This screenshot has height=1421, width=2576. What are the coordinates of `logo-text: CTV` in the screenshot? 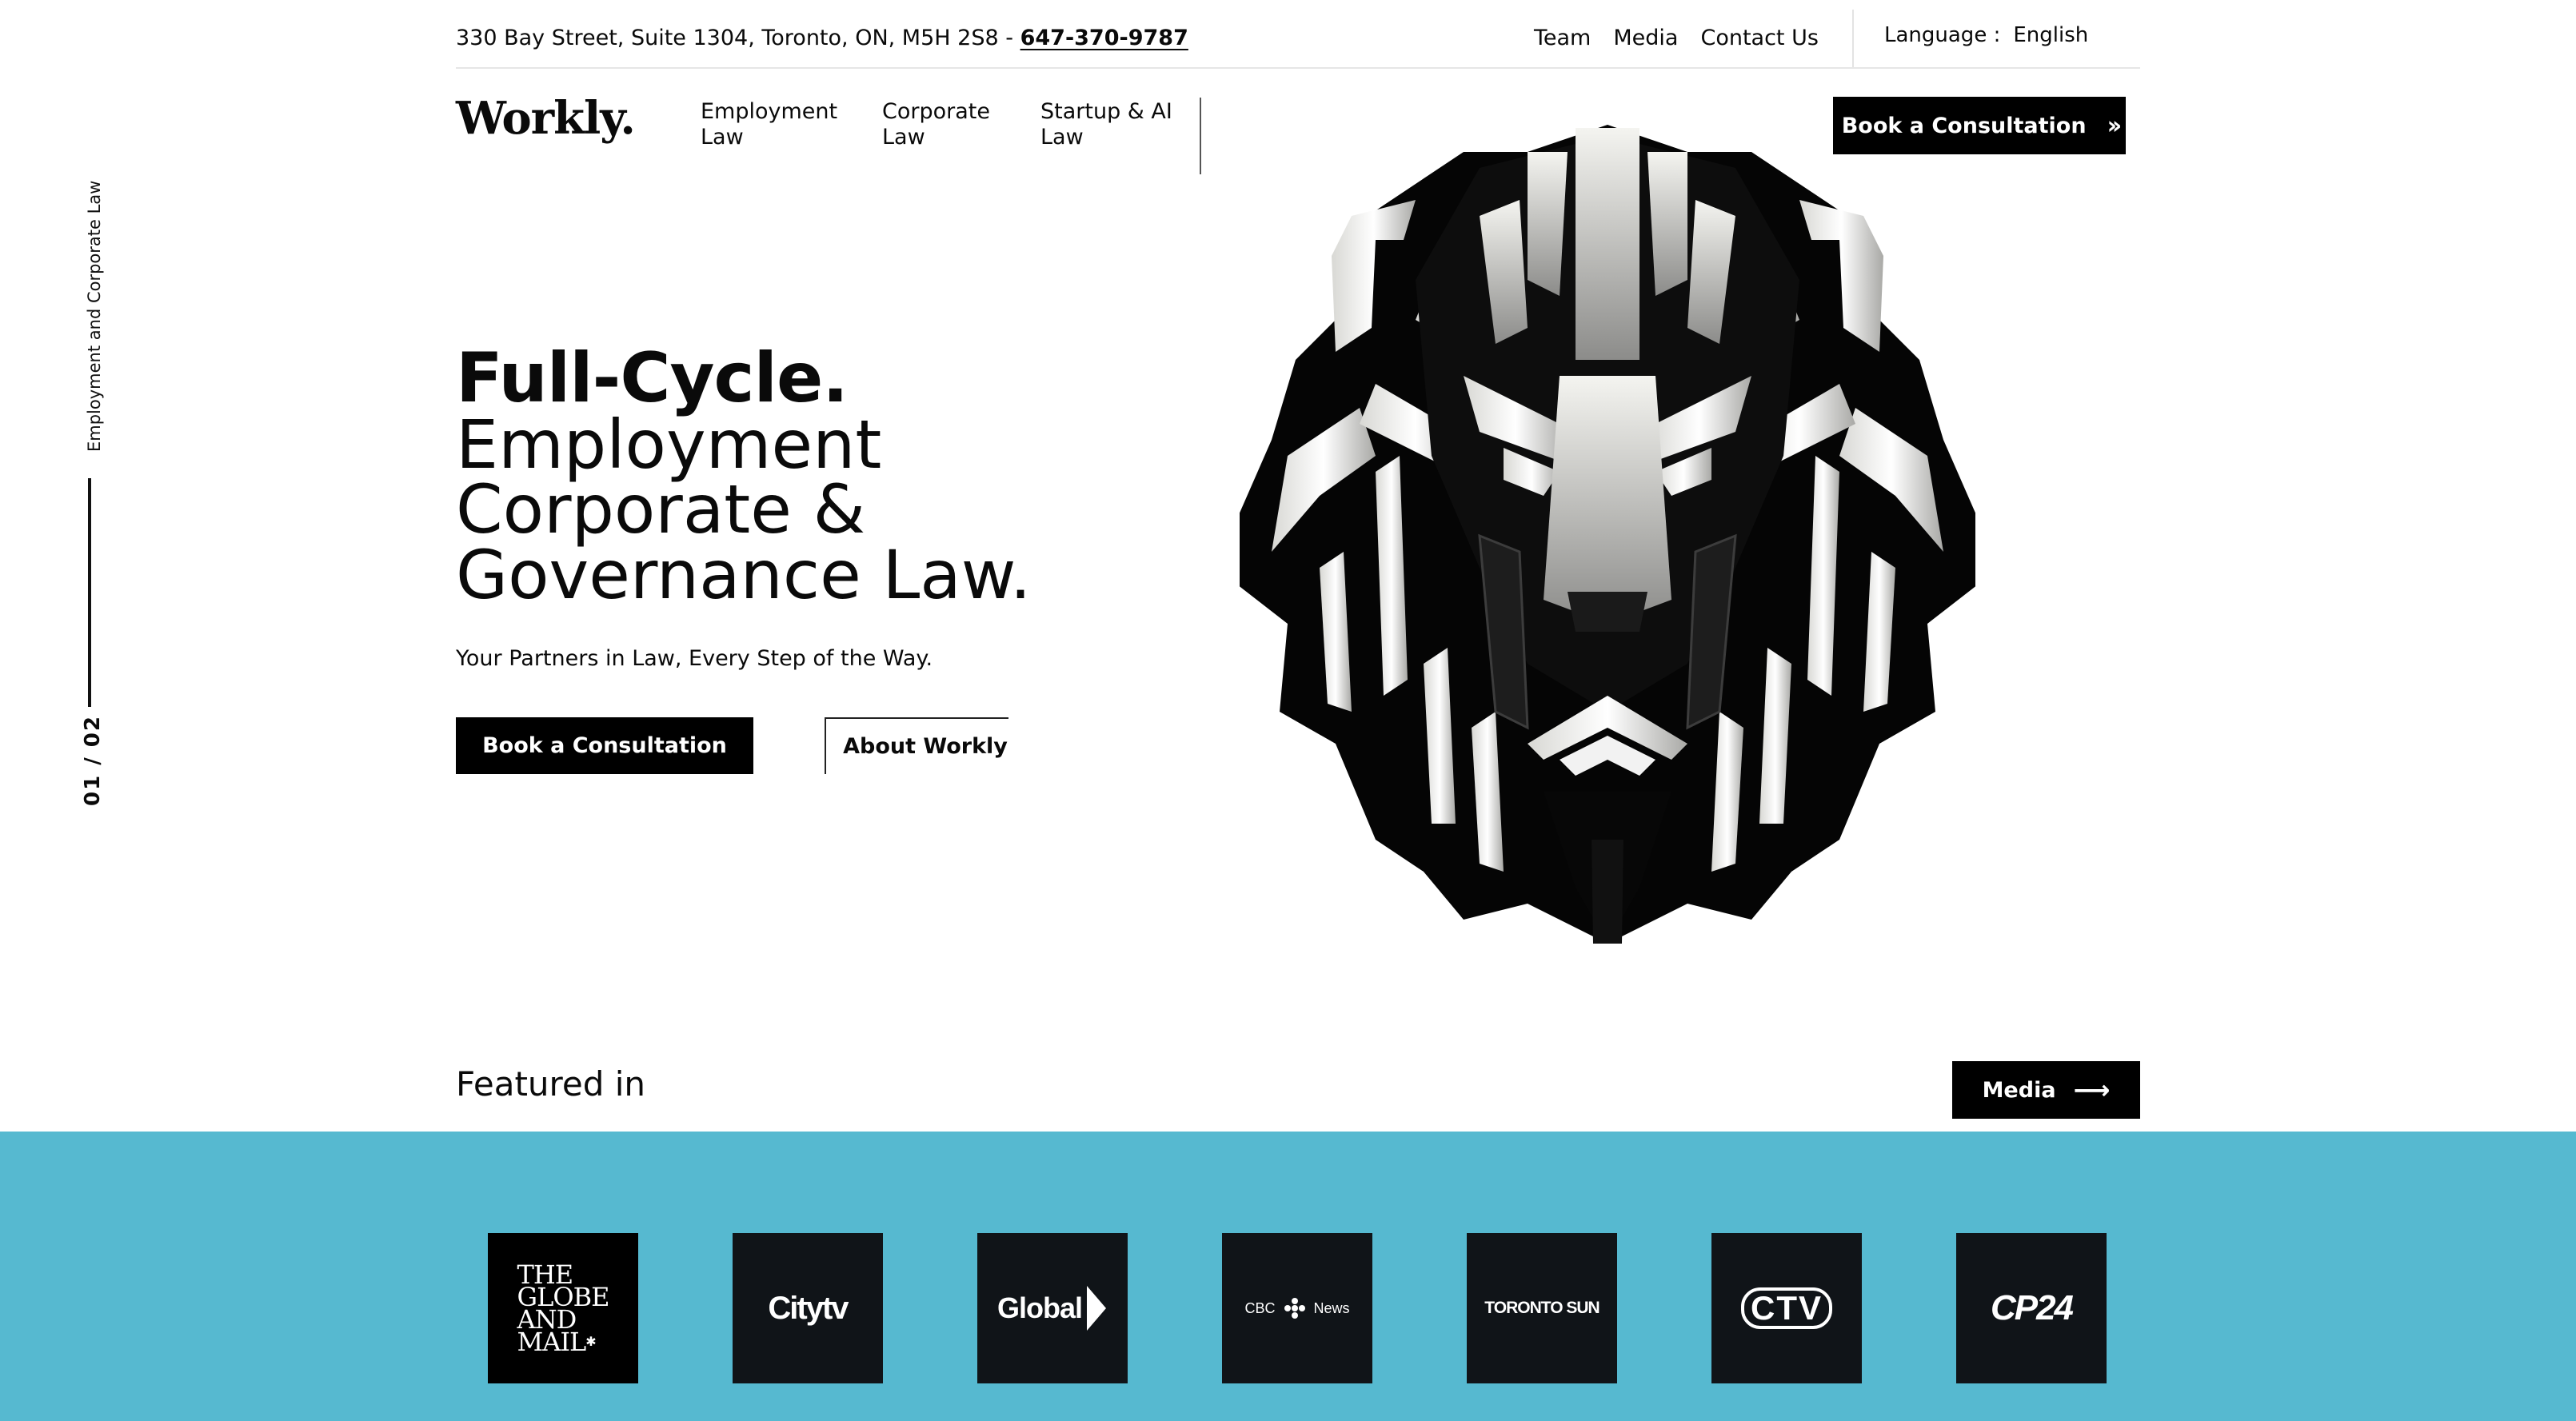 It's located at (1787, 1308).